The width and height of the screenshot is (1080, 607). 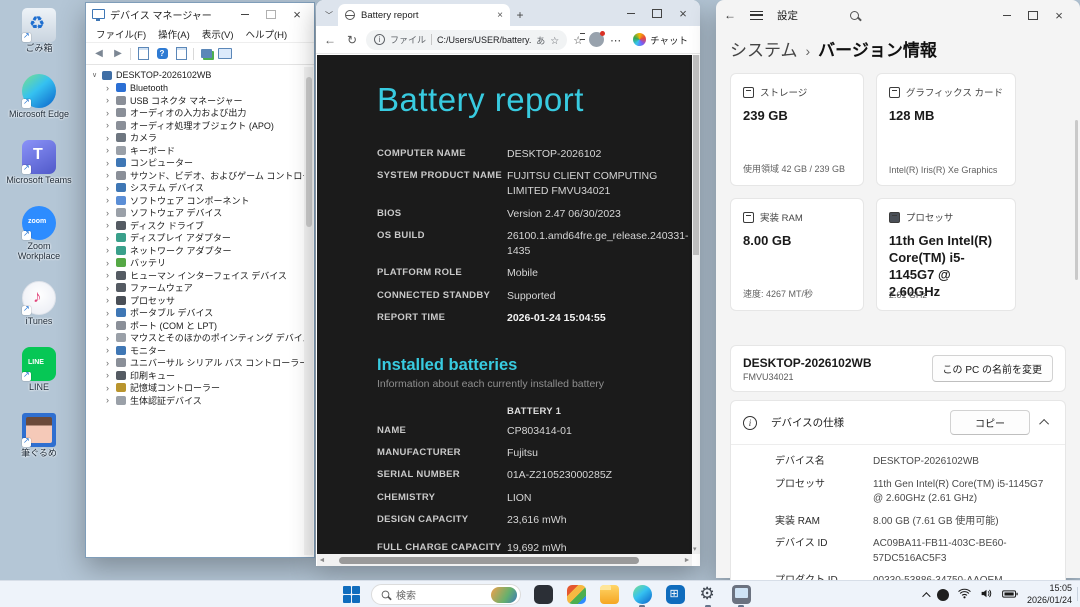 What do you see at coordinates (195, 213) in the screenshot?
I see `device-tree-item: ソフトウェア デバイス` at bounding box center [195, 213].